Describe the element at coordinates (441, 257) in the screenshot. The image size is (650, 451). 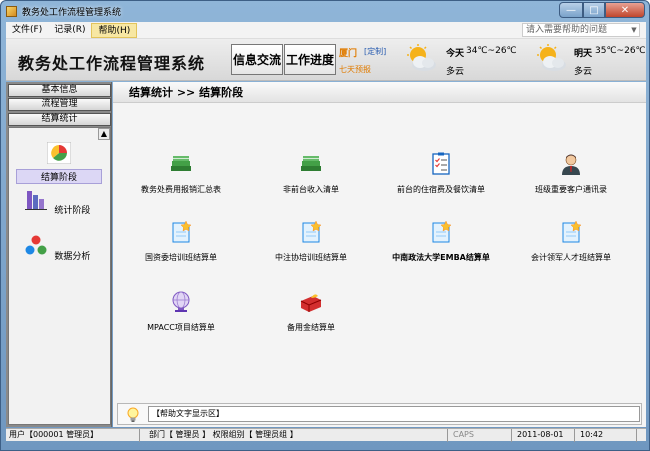
I see `grid-item-label: 中南政法大学EMBA结算单` at that location.